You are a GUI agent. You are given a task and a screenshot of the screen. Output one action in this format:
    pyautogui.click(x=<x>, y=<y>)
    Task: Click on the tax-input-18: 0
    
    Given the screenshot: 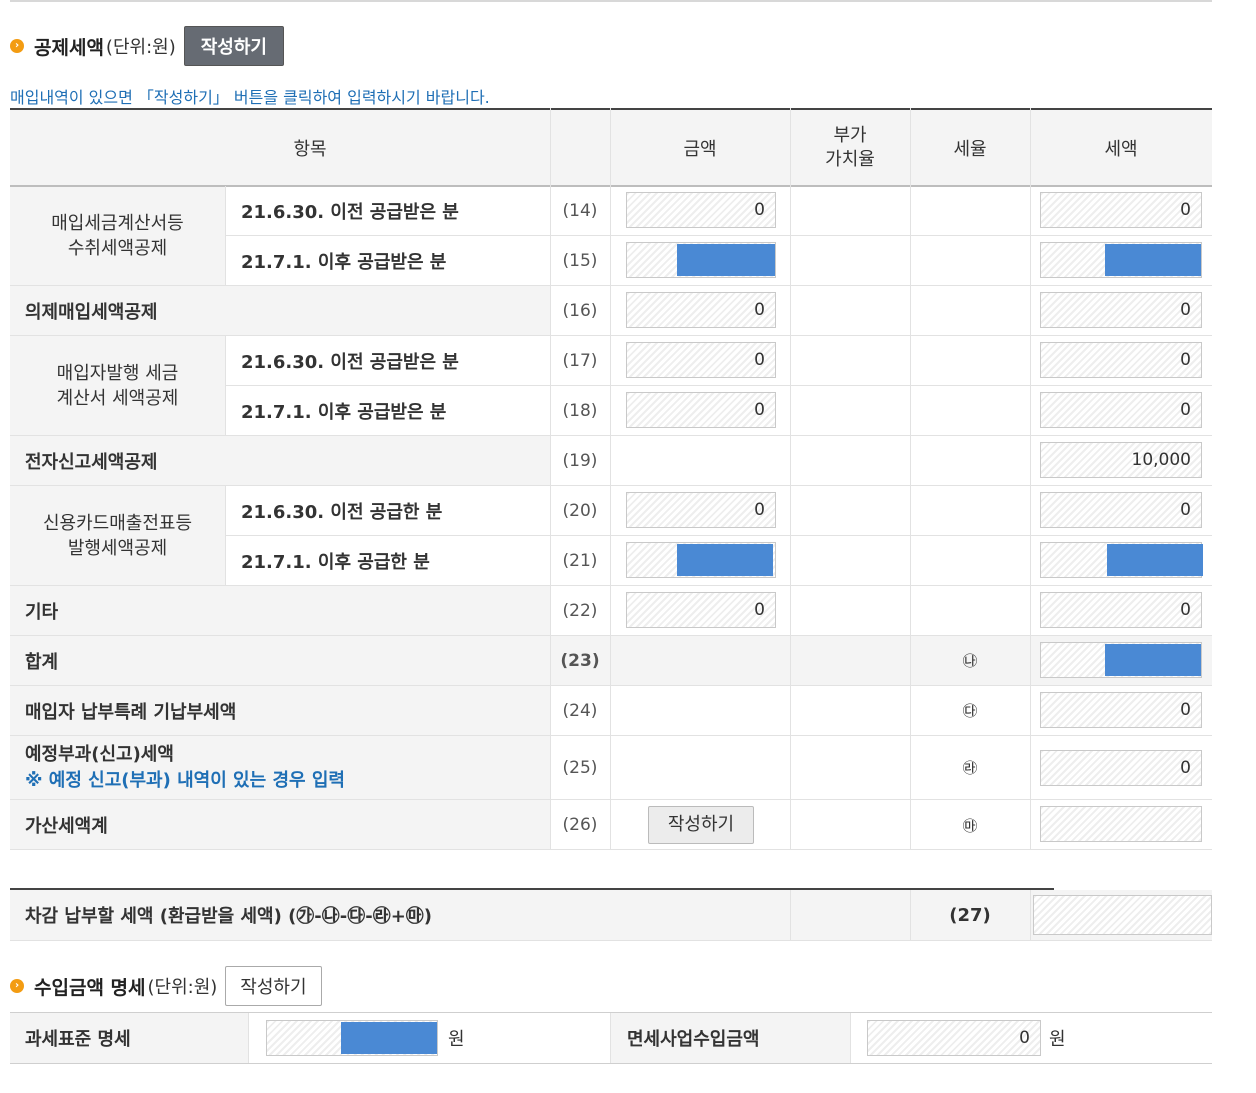 What is the action you would take?
    pyautogui.click(x=1121, y=410)
    